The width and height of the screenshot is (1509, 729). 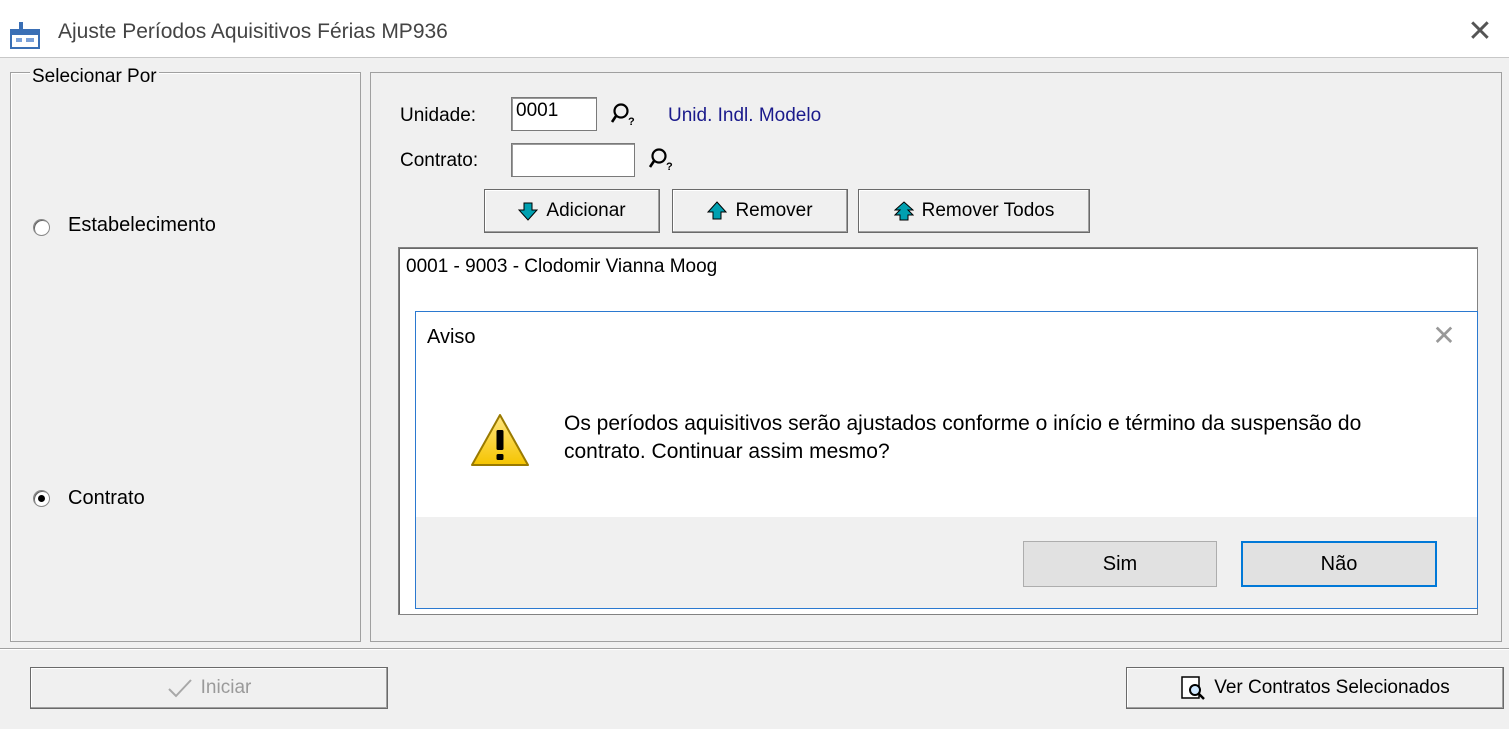 I want to click on remover-button: Remover, so click(x=760, y=211).